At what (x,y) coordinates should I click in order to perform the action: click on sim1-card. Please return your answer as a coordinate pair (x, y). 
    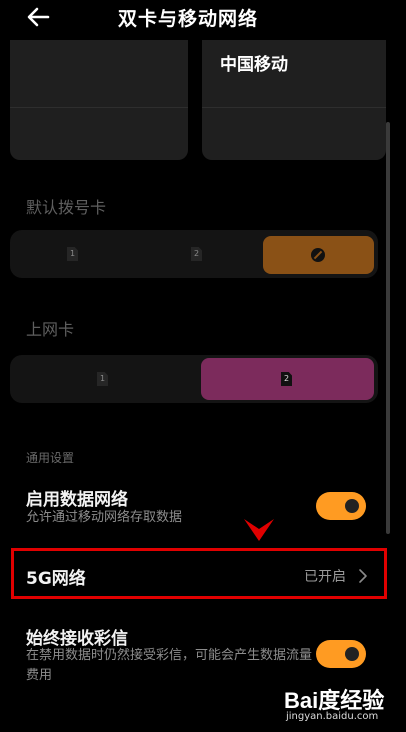
    Looking at the image, I should click on (99, 100).